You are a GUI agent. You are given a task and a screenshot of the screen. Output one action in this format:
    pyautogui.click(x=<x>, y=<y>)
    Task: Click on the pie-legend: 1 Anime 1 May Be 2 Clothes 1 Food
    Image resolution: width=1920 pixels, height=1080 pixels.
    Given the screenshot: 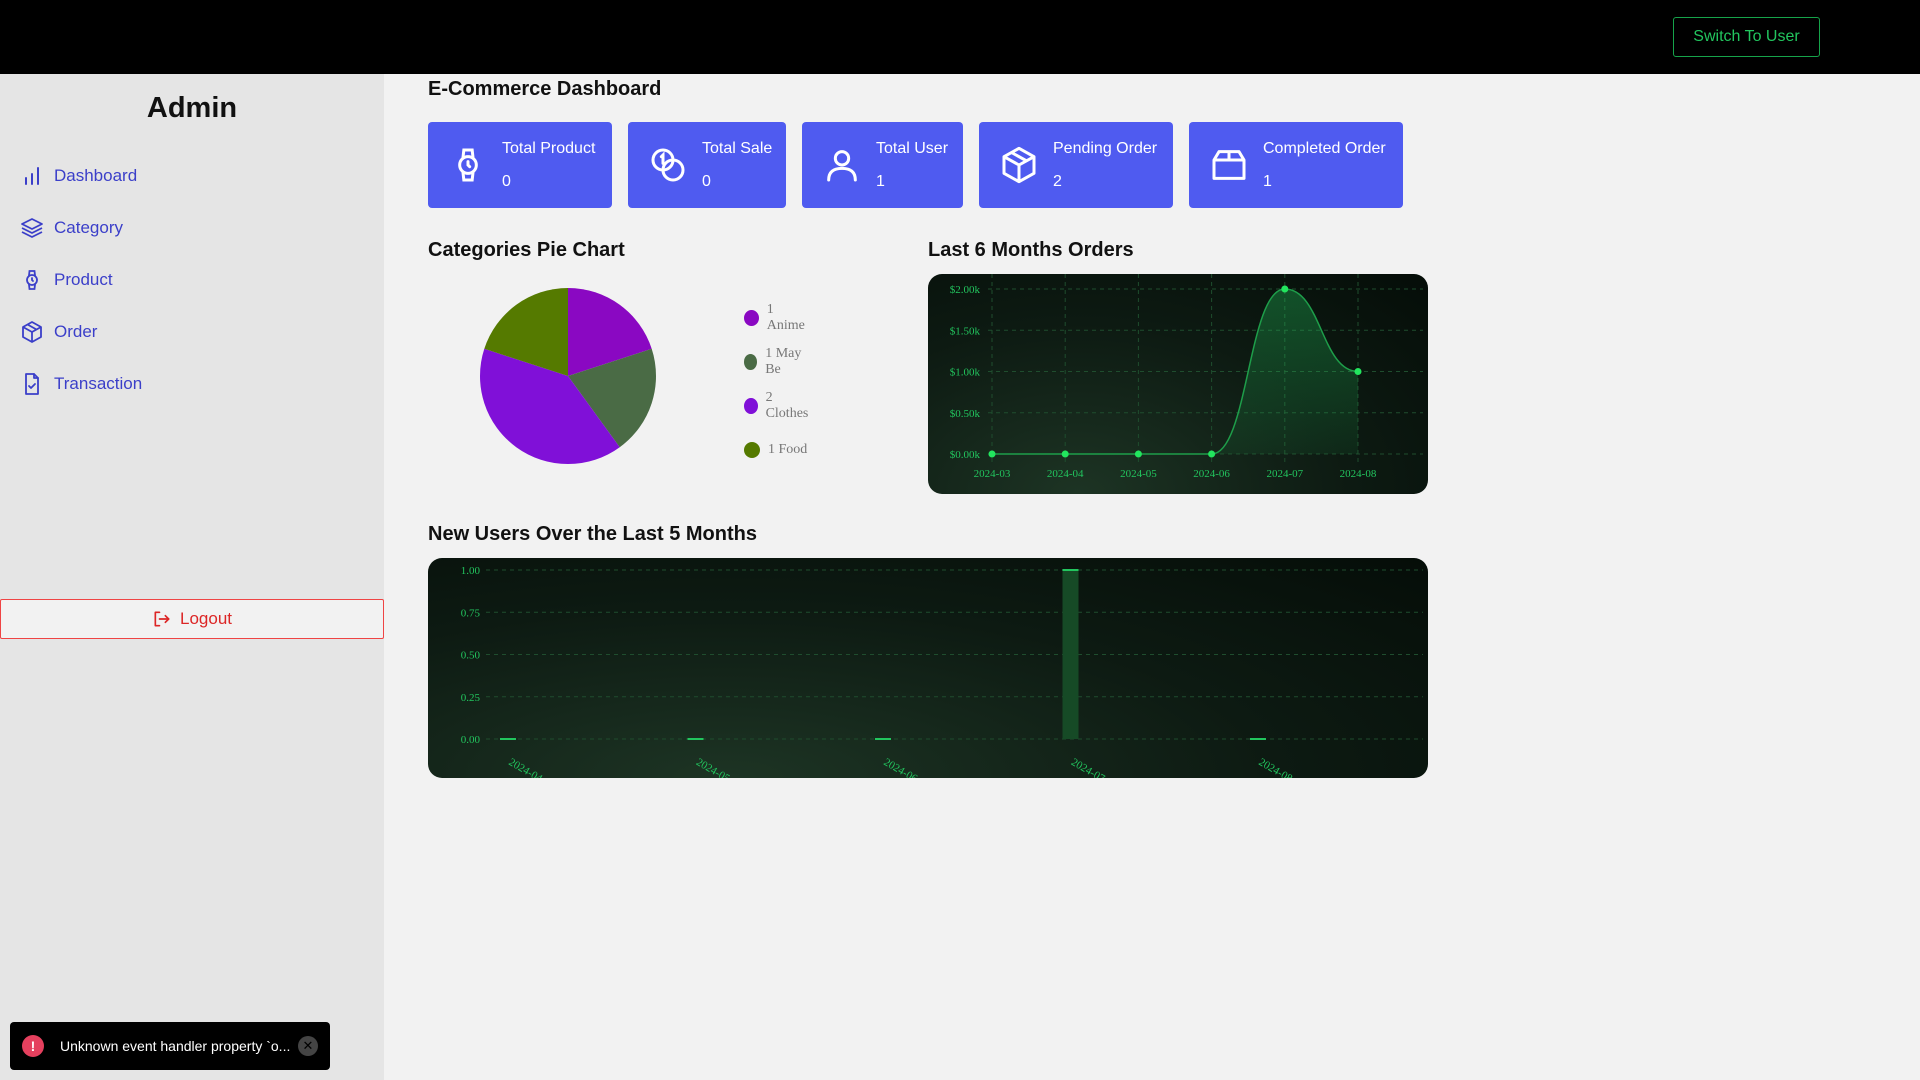 What is the action you would take?
    pyautogui.click(x=777, y=384)
    